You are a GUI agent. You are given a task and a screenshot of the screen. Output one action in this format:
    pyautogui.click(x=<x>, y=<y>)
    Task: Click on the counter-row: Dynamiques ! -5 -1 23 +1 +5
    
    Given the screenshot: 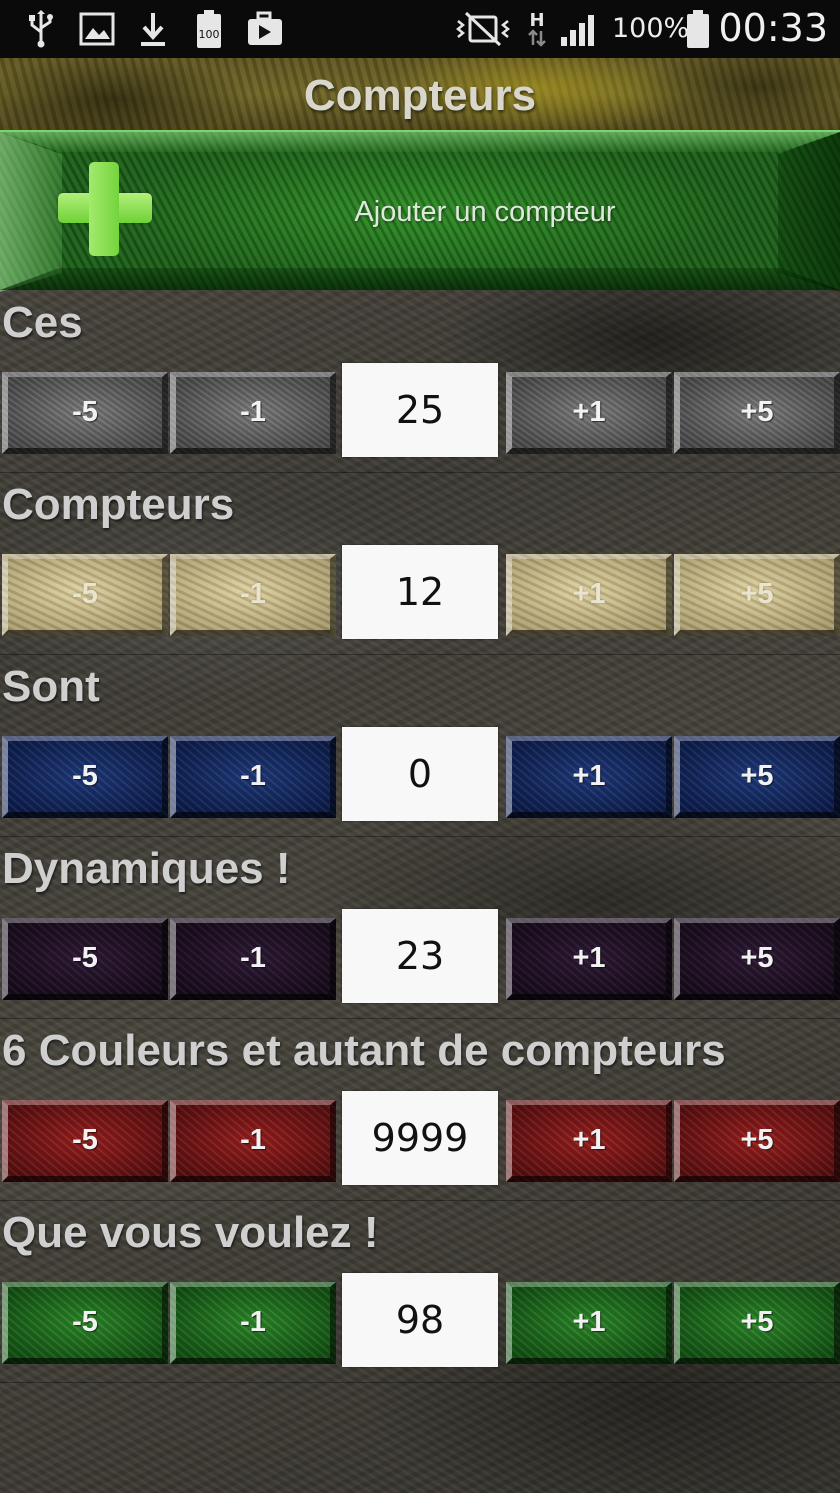 What is the action you would take?
    pyautogui.click(x=420, y=927)
    